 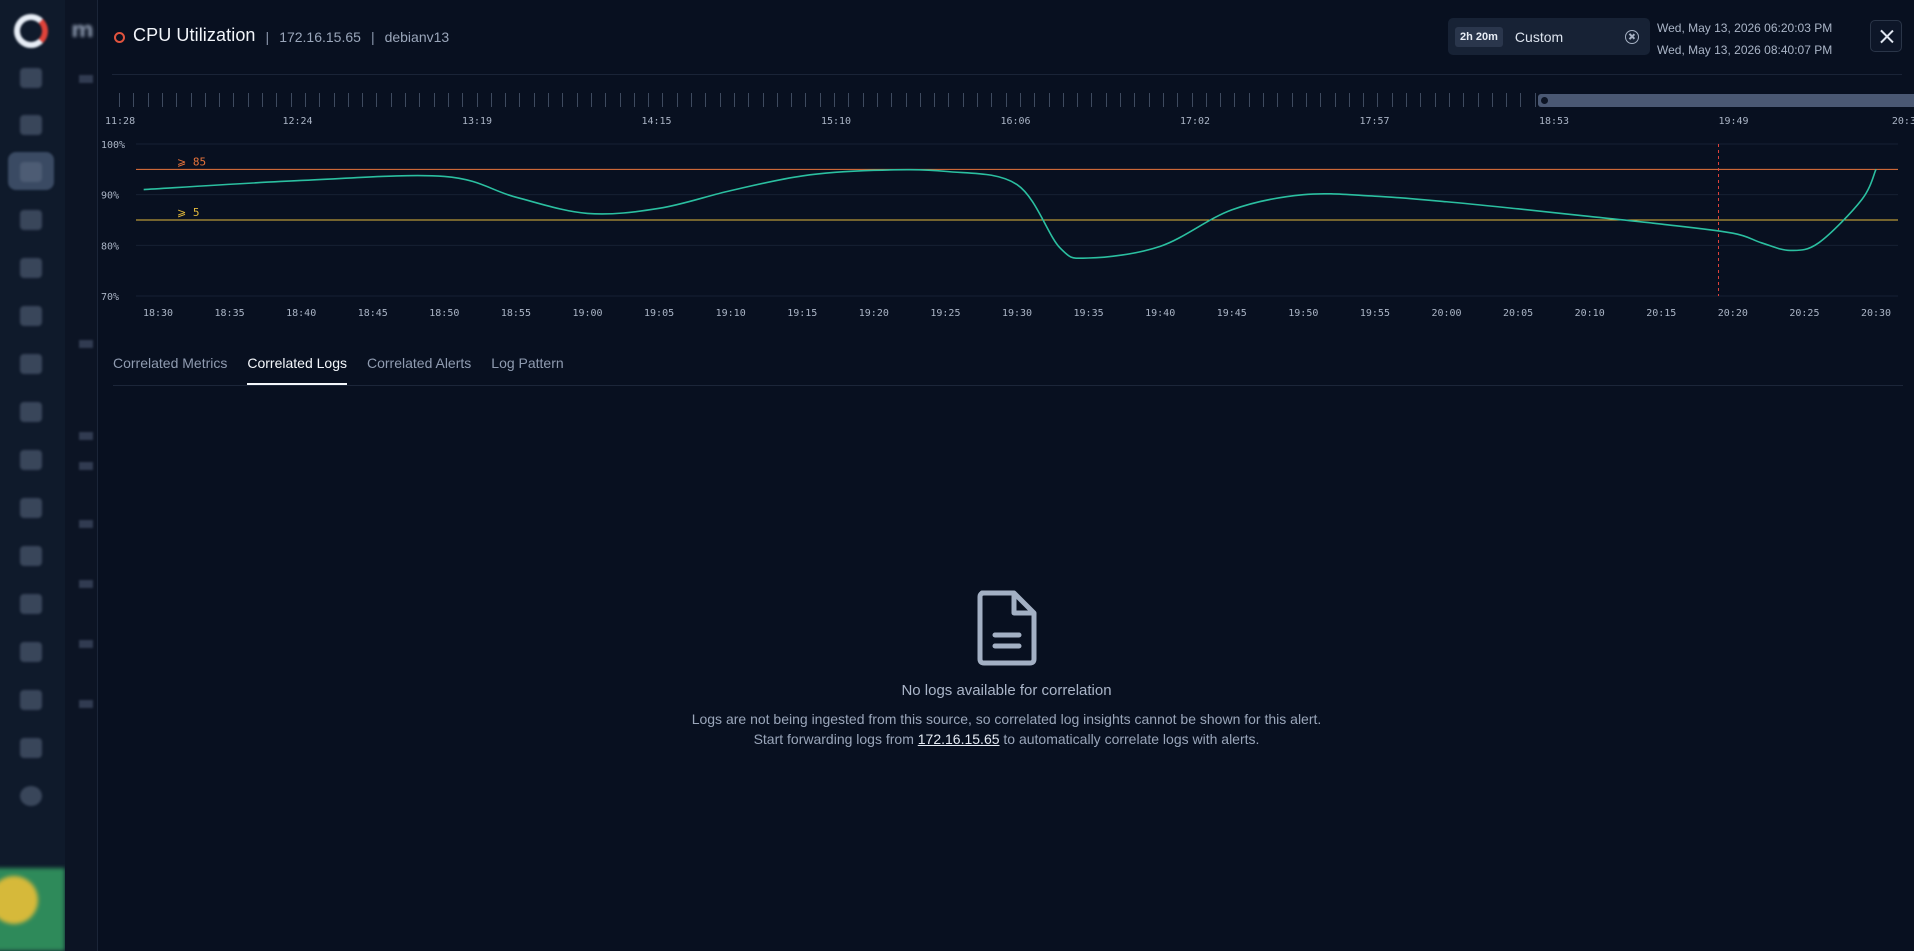 What do you see at coordinates (802, 313) in the screenshot?
I see `x-axis-label: 19:15` at bounding box center [802, 313].